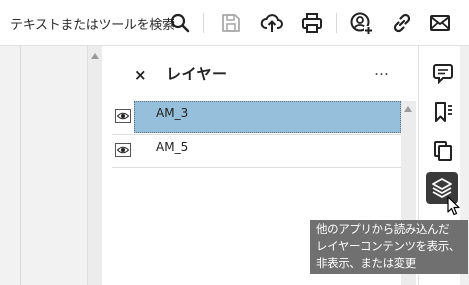 The image size is (469, 285). What do you see at coordinates (197, 74) in the screenshot?
I see `panel-title: レイヤー` at bounding box center [197, 74].